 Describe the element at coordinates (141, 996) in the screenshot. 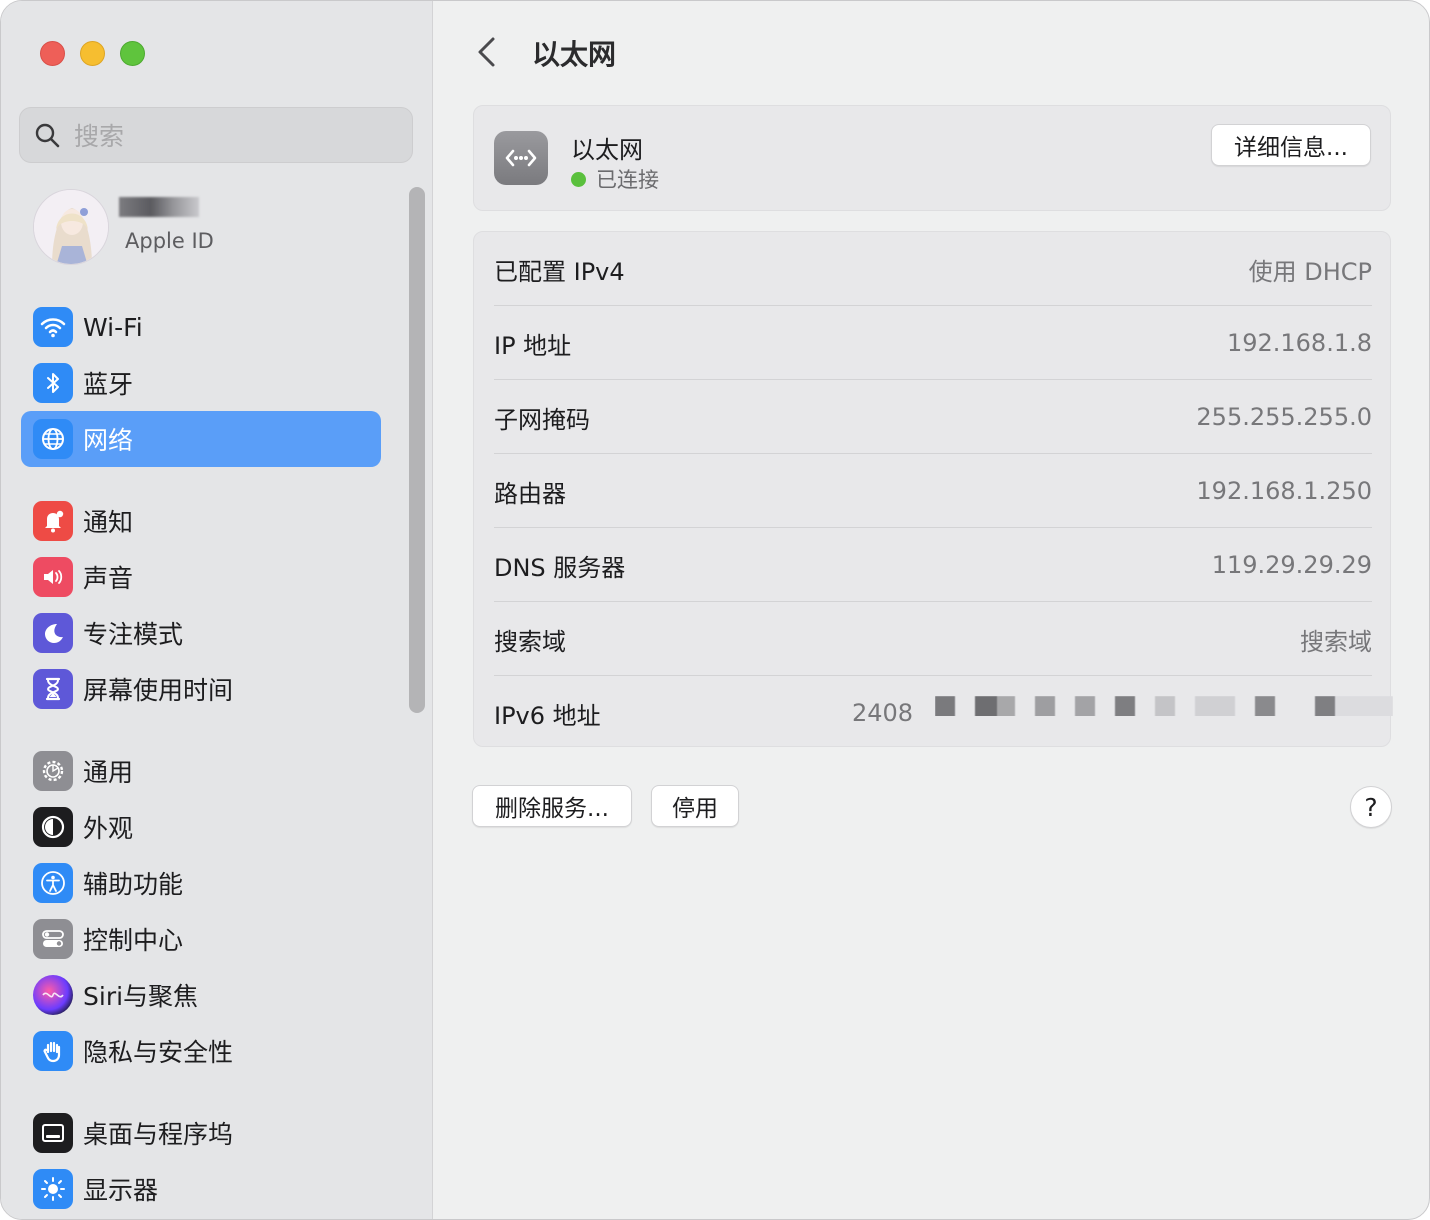

I see `sidebar-item-label: Siri与聚焦` at that location.